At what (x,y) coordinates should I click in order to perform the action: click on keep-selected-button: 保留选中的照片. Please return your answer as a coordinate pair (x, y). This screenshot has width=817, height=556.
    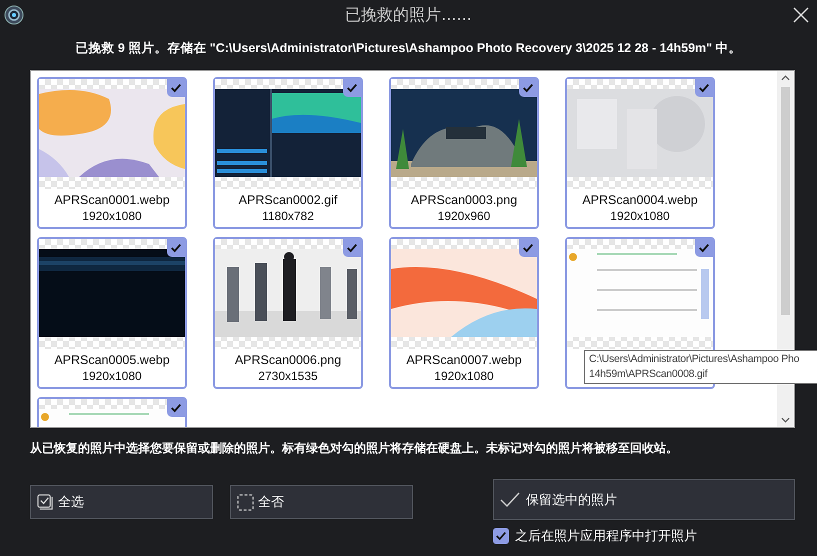
    Looking at the image, I should click on (644, 499).